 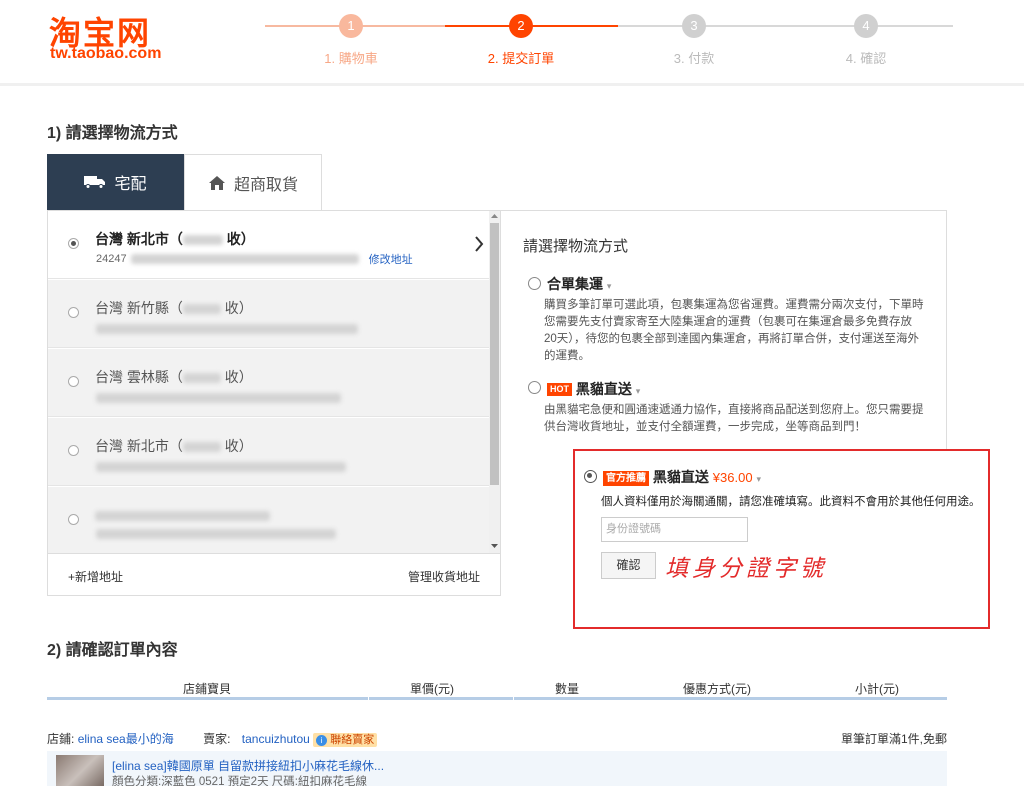 I want to click on id-number-input: 身份證號碼, so click(x=674, y=529).